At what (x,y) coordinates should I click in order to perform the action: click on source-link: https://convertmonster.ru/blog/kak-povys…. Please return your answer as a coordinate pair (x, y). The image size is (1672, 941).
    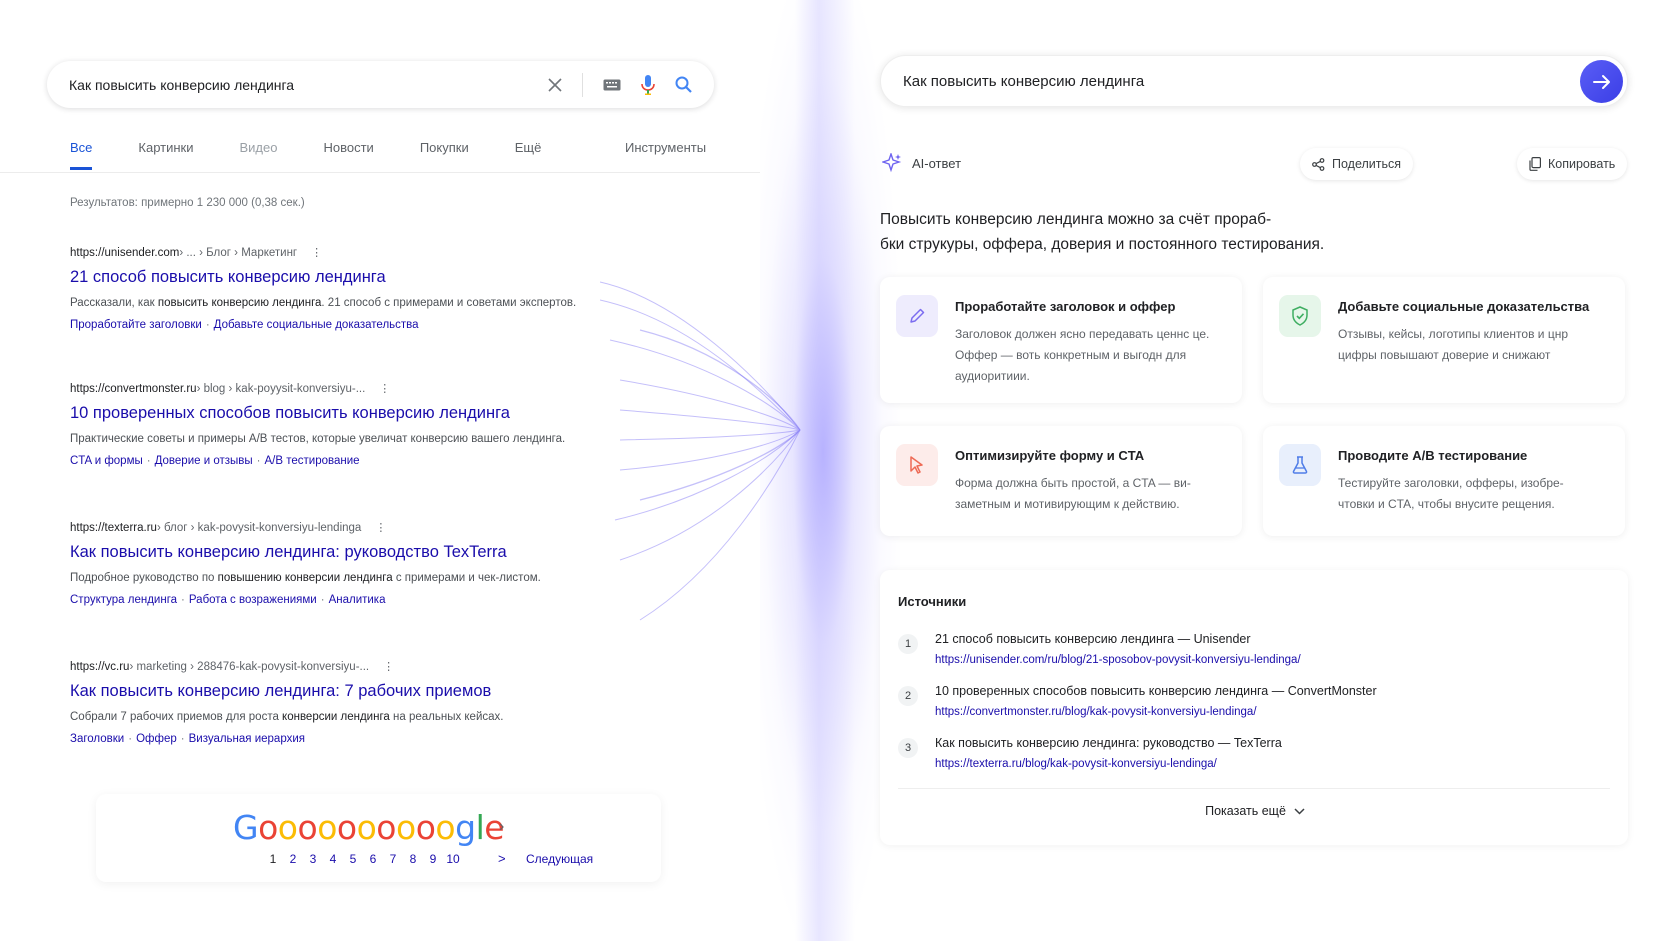
    Looking at the image, I should click on (1096, 712).